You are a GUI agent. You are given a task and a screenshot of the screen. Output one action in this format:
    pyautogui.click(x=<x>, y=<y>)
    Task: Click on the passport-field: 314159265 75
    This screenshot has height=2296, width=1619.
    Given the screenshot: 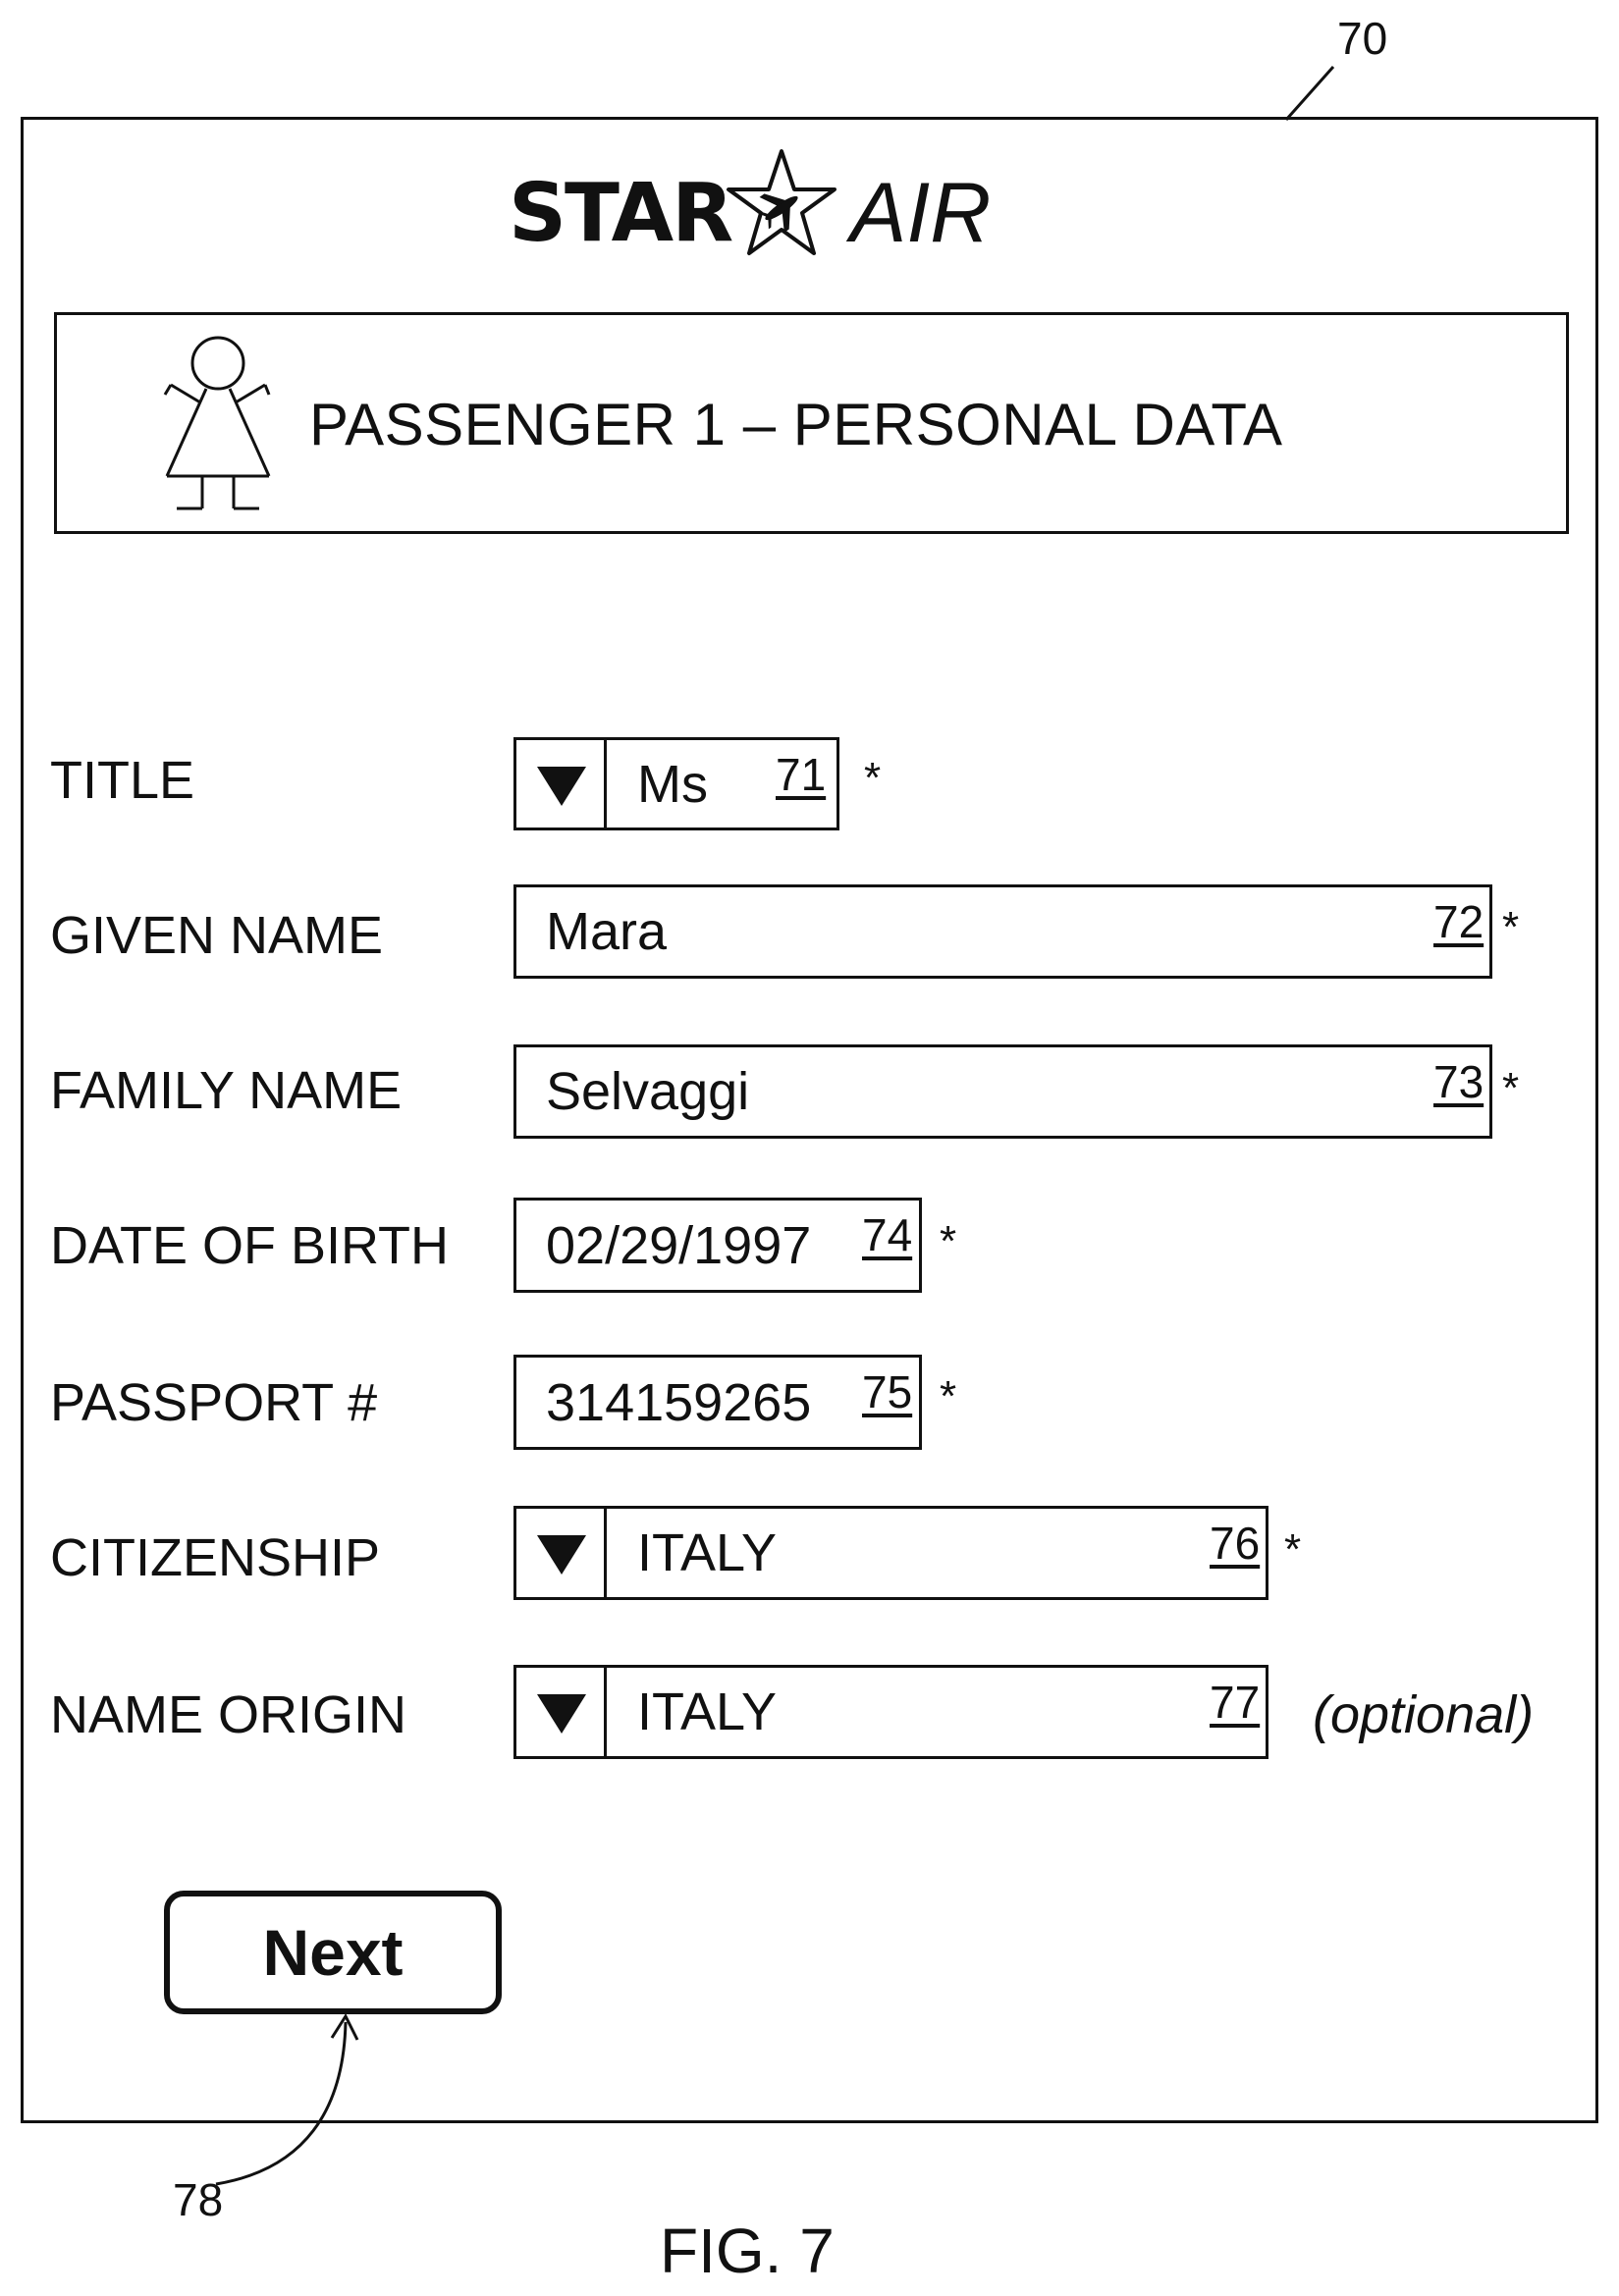 What is the action you would take?
    pyautogui.click(x=717, y=1402)
    